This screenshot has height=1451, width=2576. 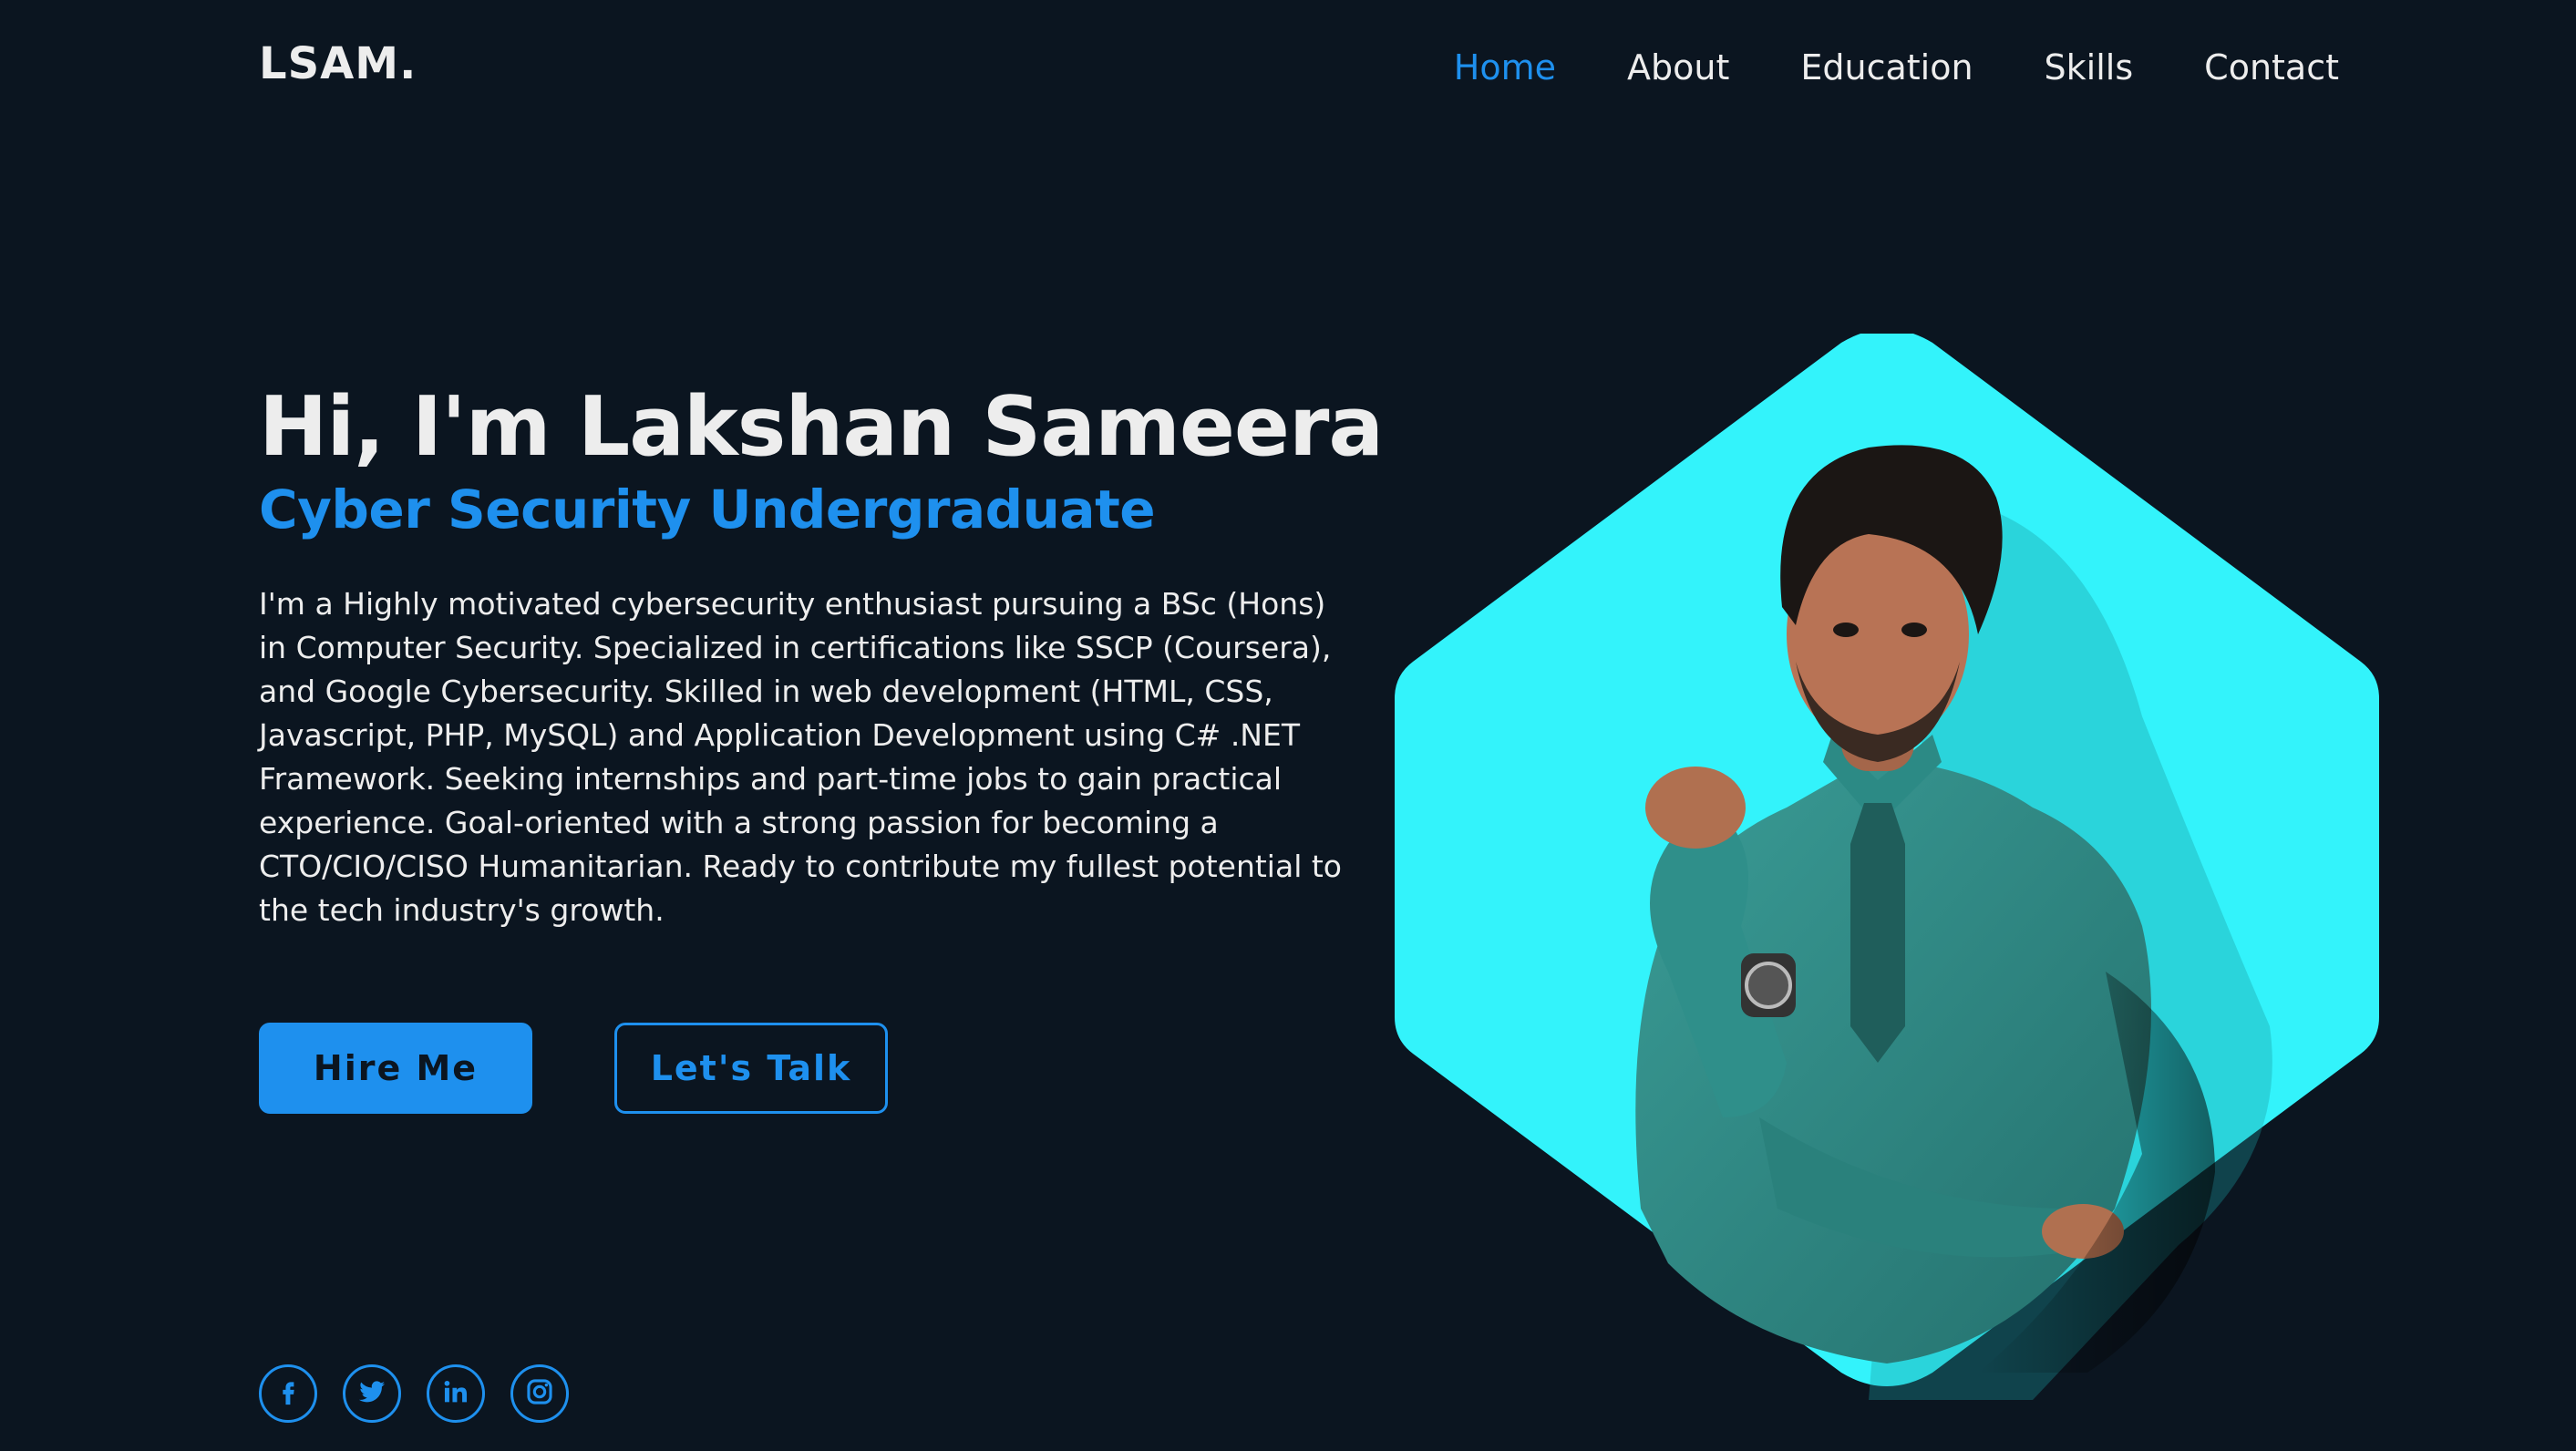 I want to click on hero-title: Hi, I'm Lakshan Sameera, so click(x=821, y=427).